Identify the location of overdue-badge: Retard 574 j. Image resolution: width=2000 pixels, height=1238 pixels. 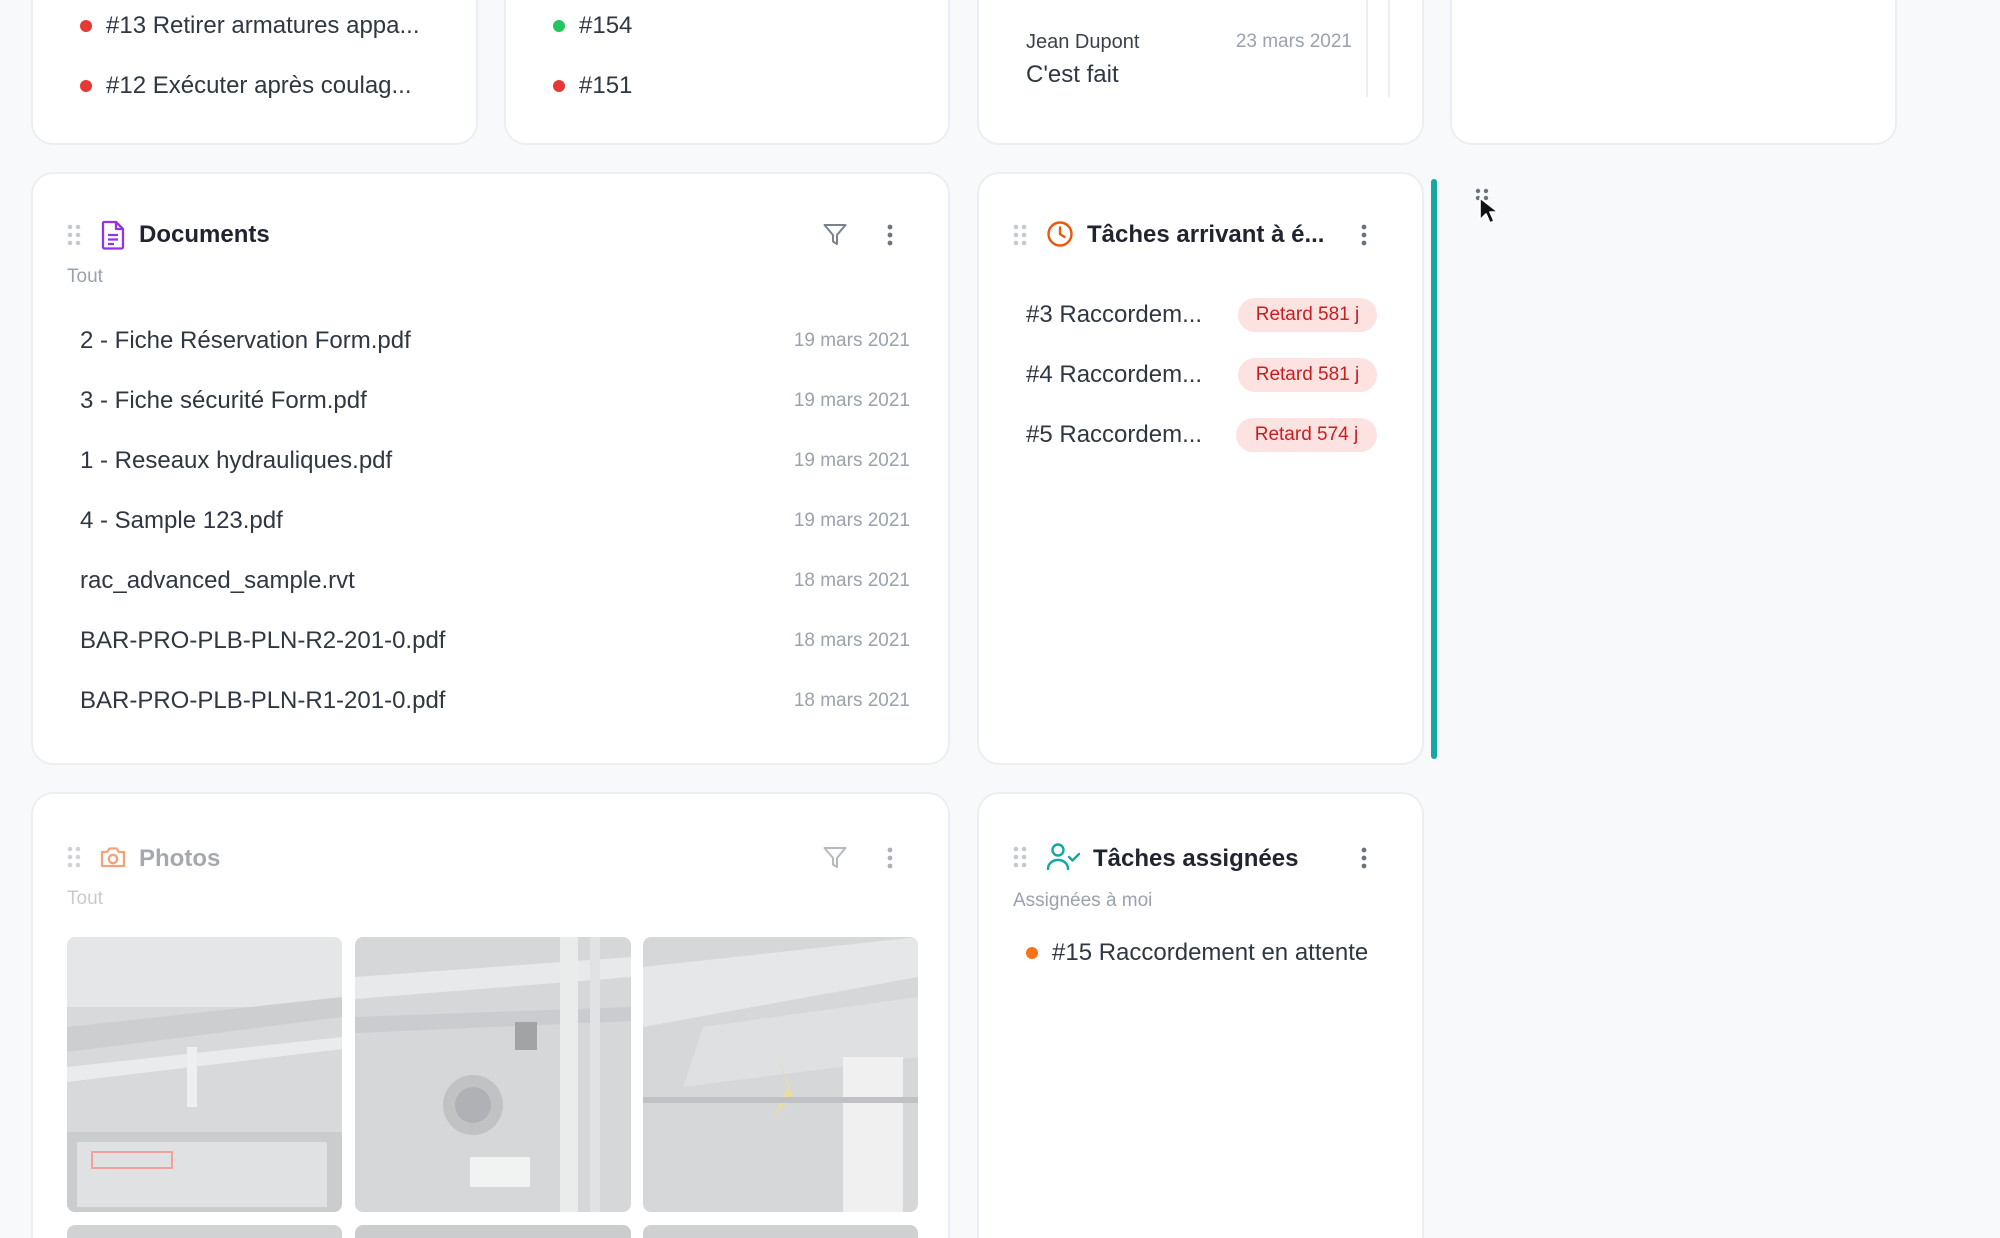
(1306, 435).